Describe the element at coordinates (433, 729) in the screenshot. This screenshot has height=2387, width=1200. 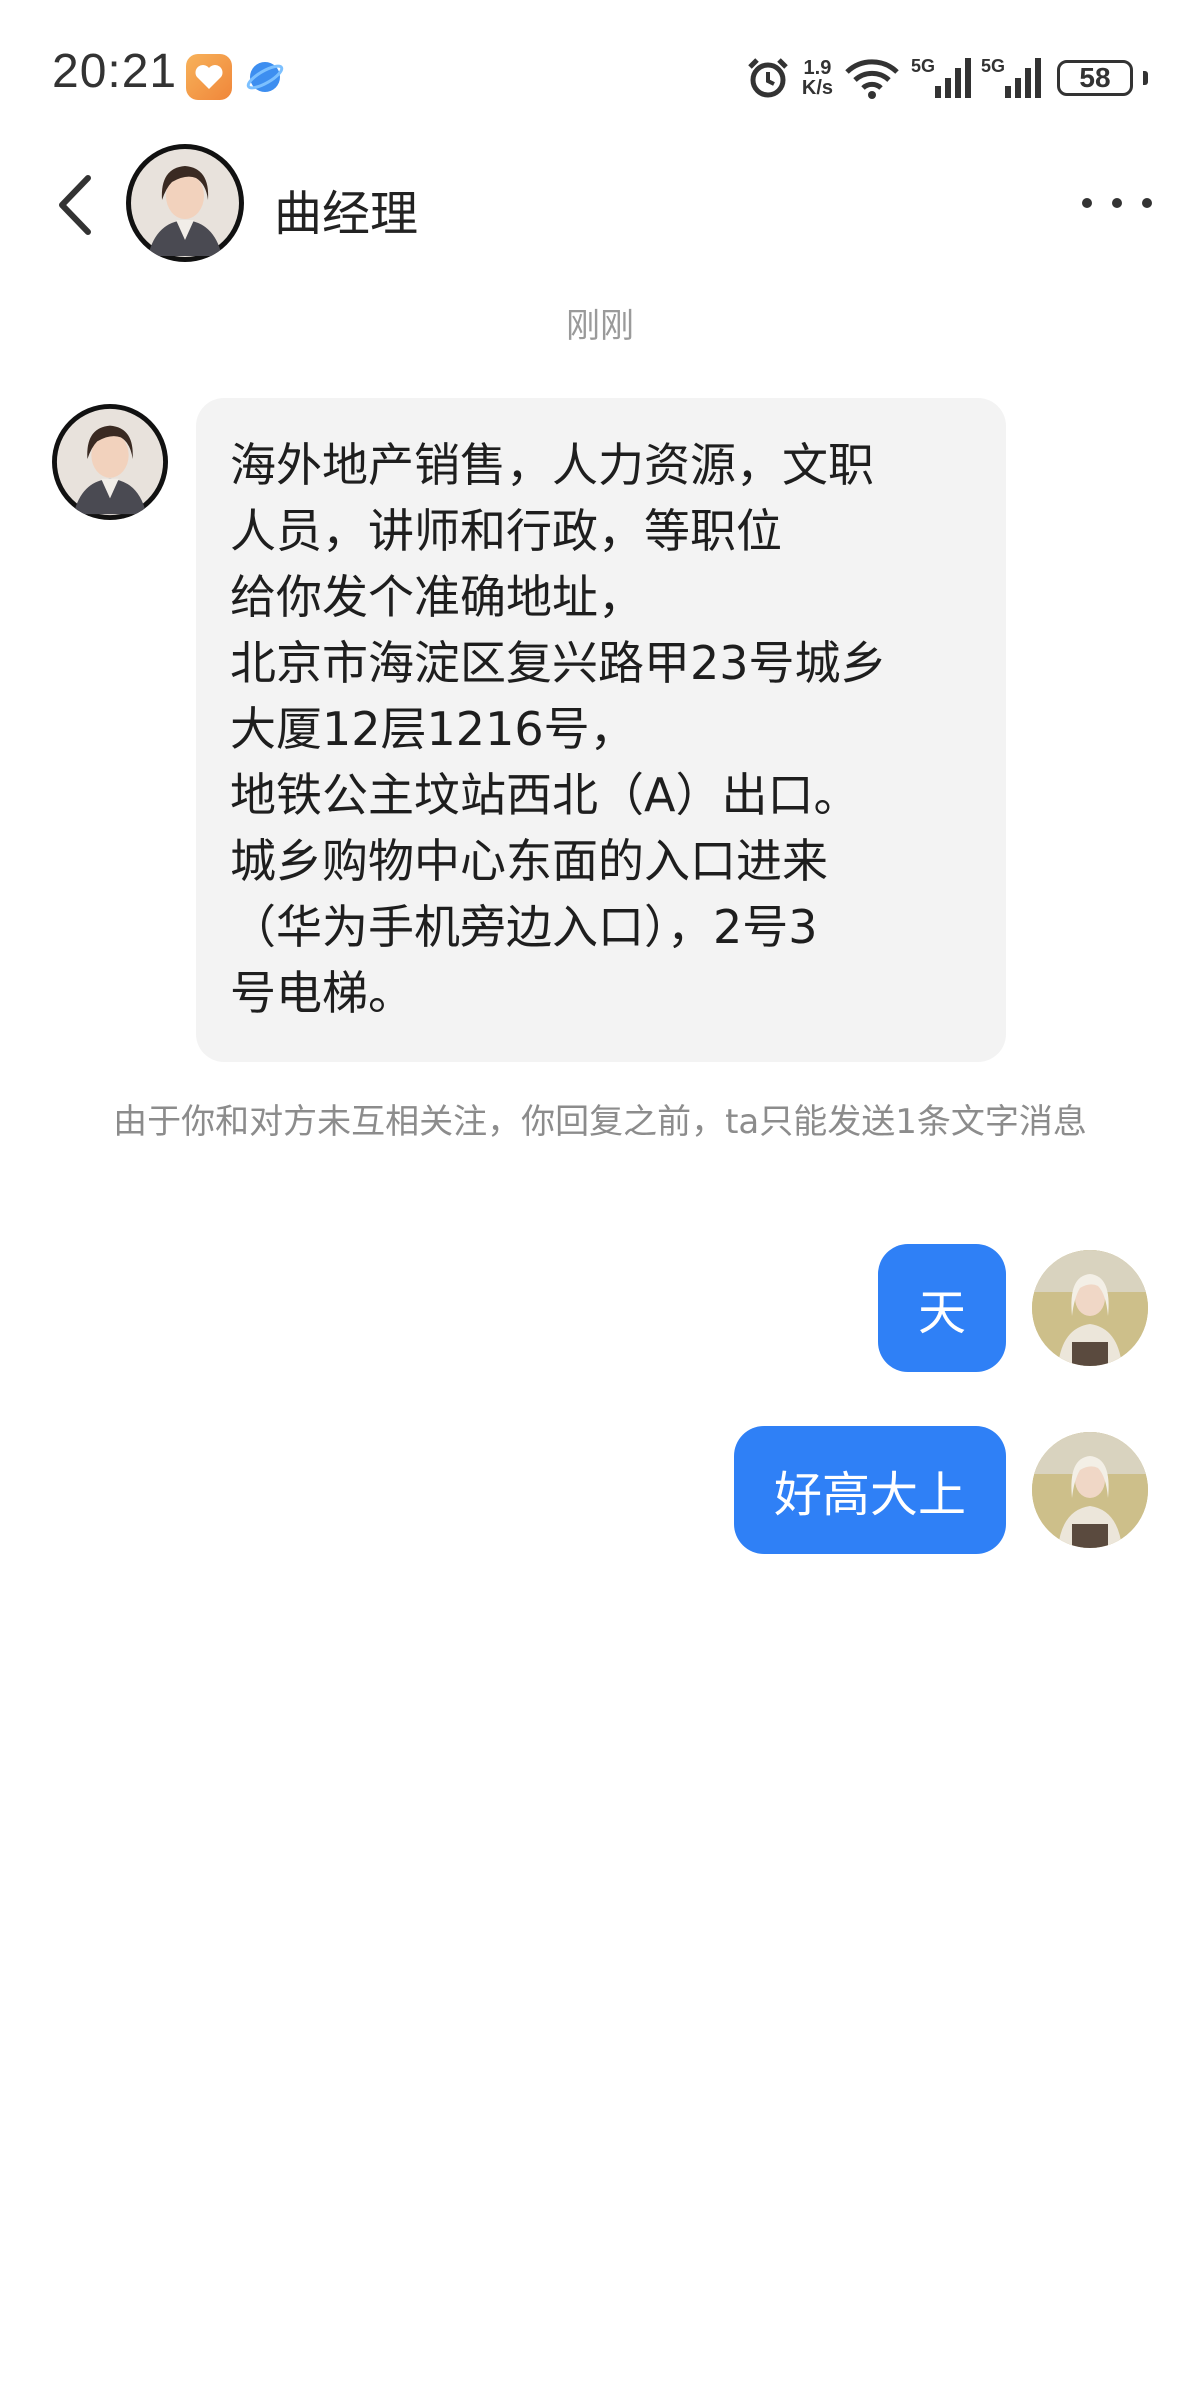
I see `message-line: 大厦12层1216号，` at that location.